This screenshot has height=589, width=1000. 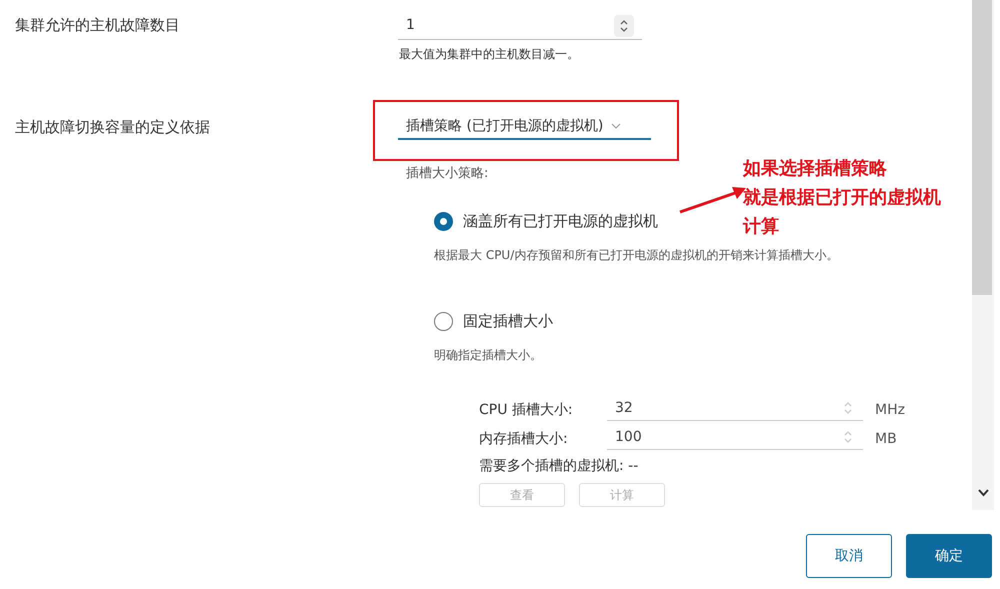 I want to click on option-description: 根据最大 CPU/内存预留和所有已打开电源的虚拟机的开销来计算插槽大小。, so click(x=637, y=254).